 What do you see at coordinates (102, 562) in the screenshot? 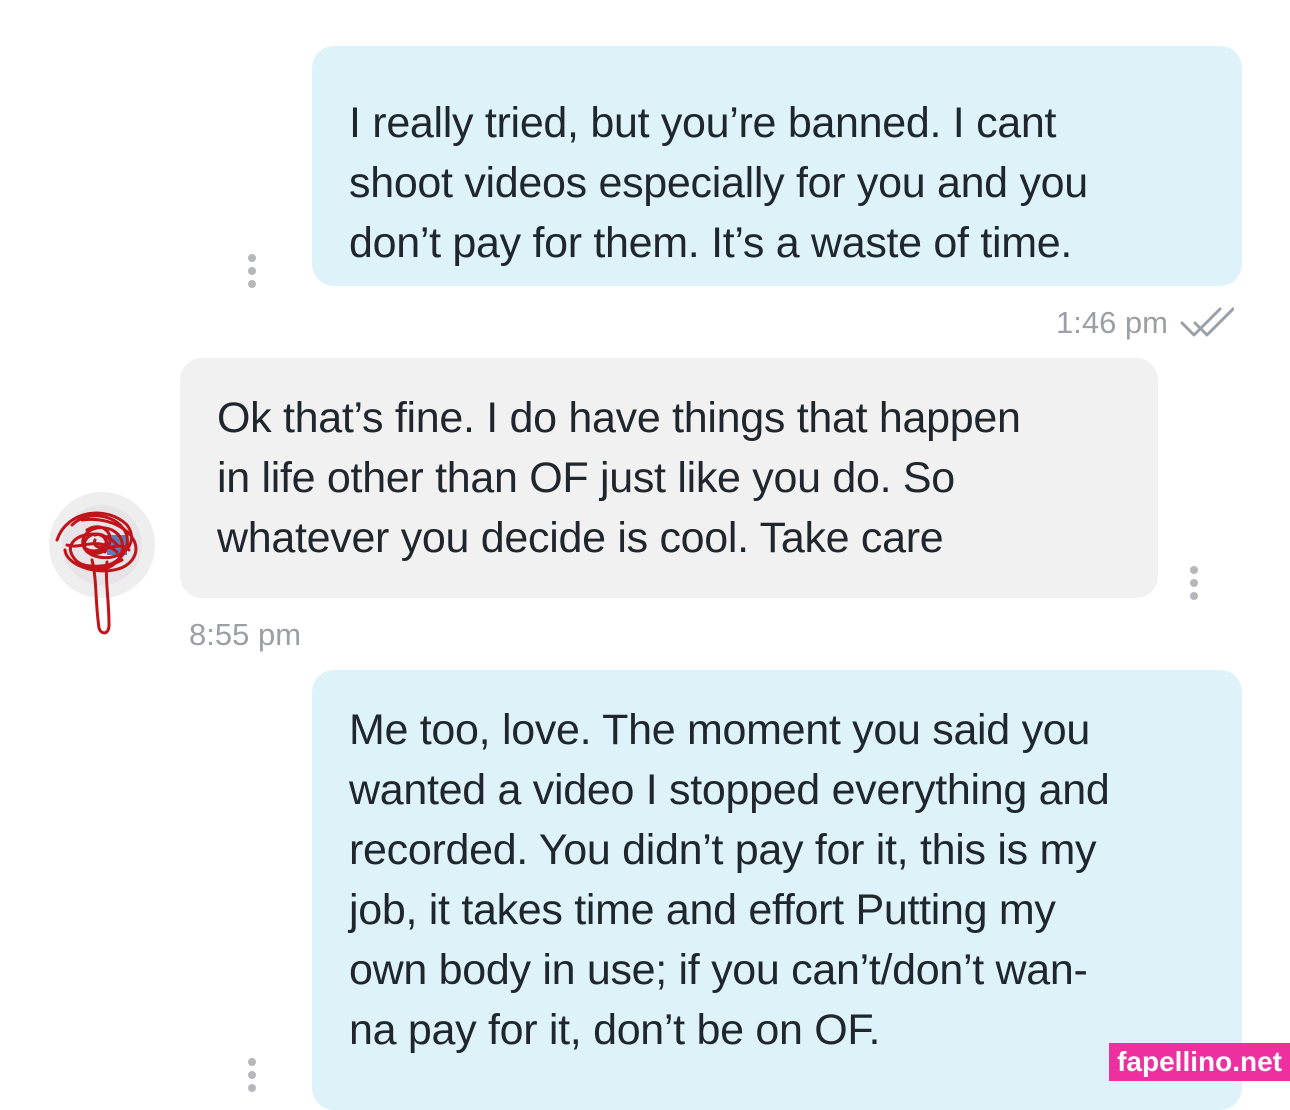
I see `avatar` at bounding box center [102, 562].